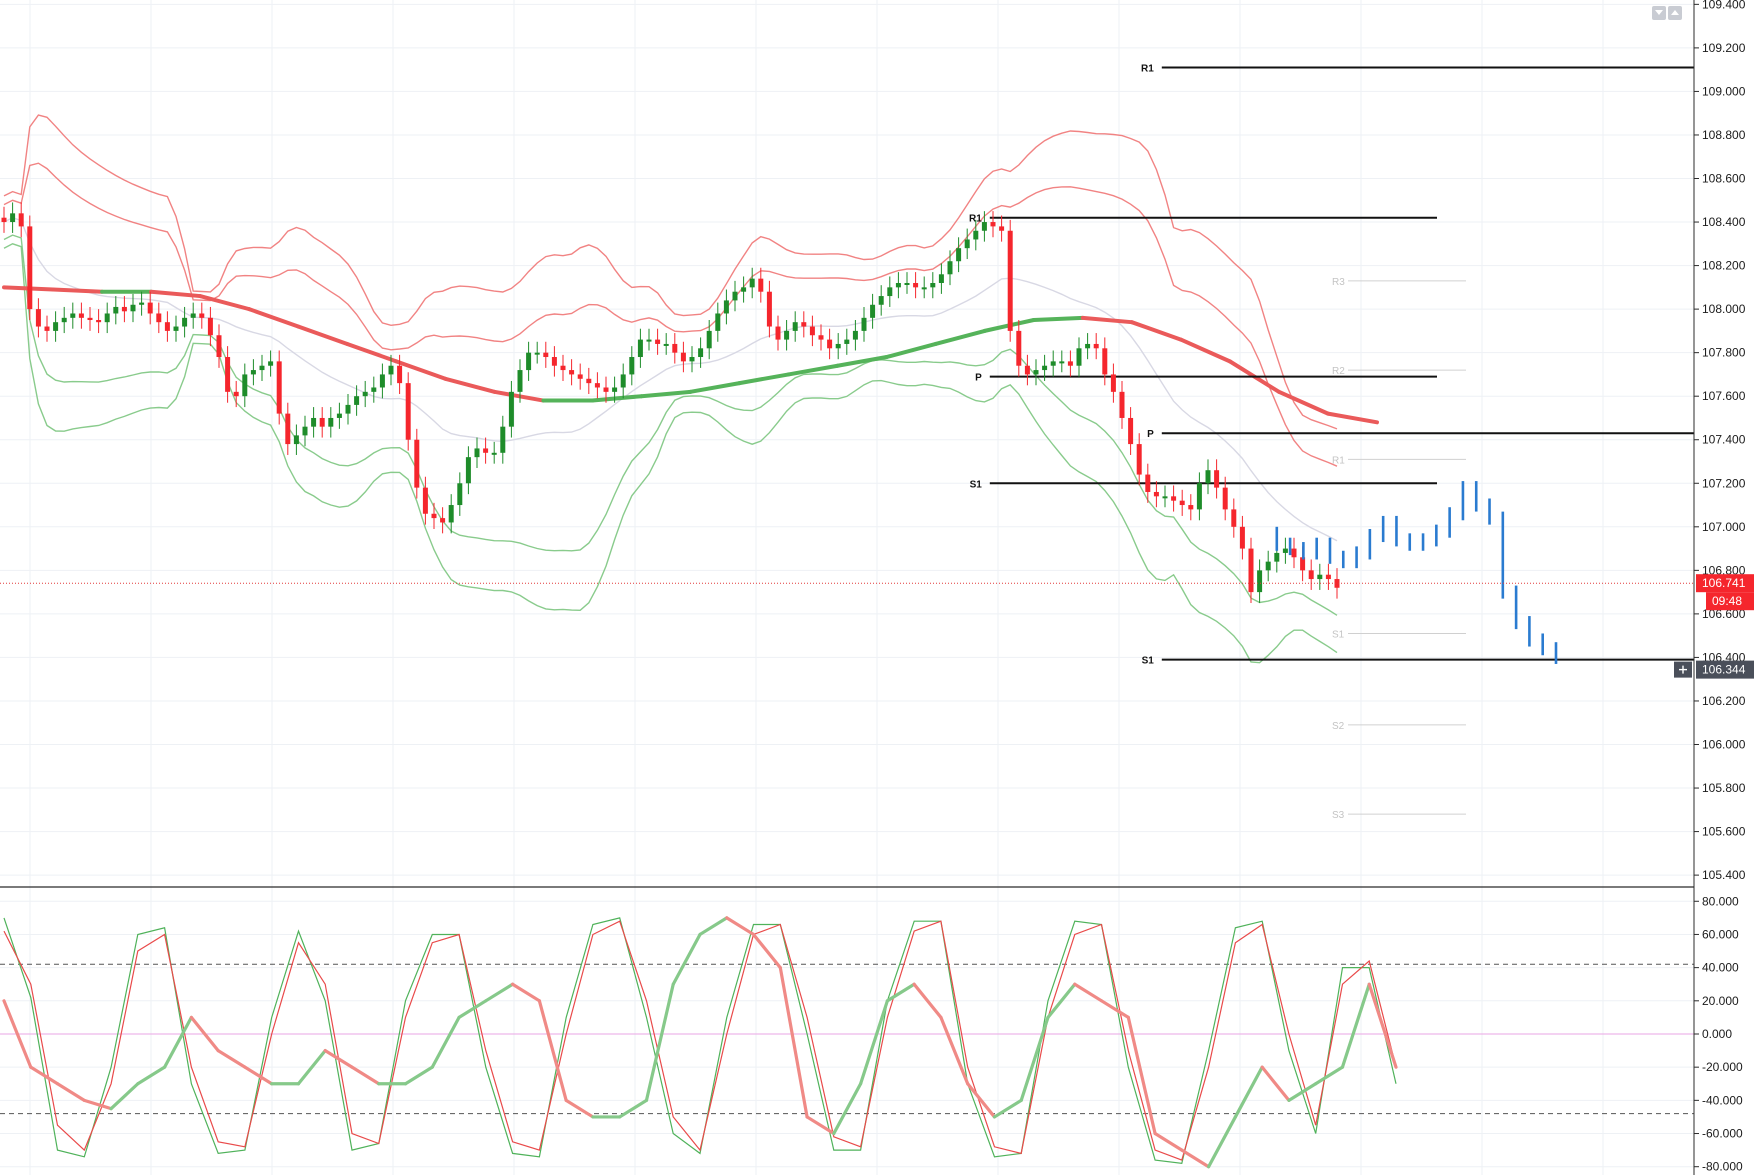  What do you see at coordinates (1338, 634) in the screenshot?
I see `faint-pivot-label: S1` at bounding box center [1338, 634].